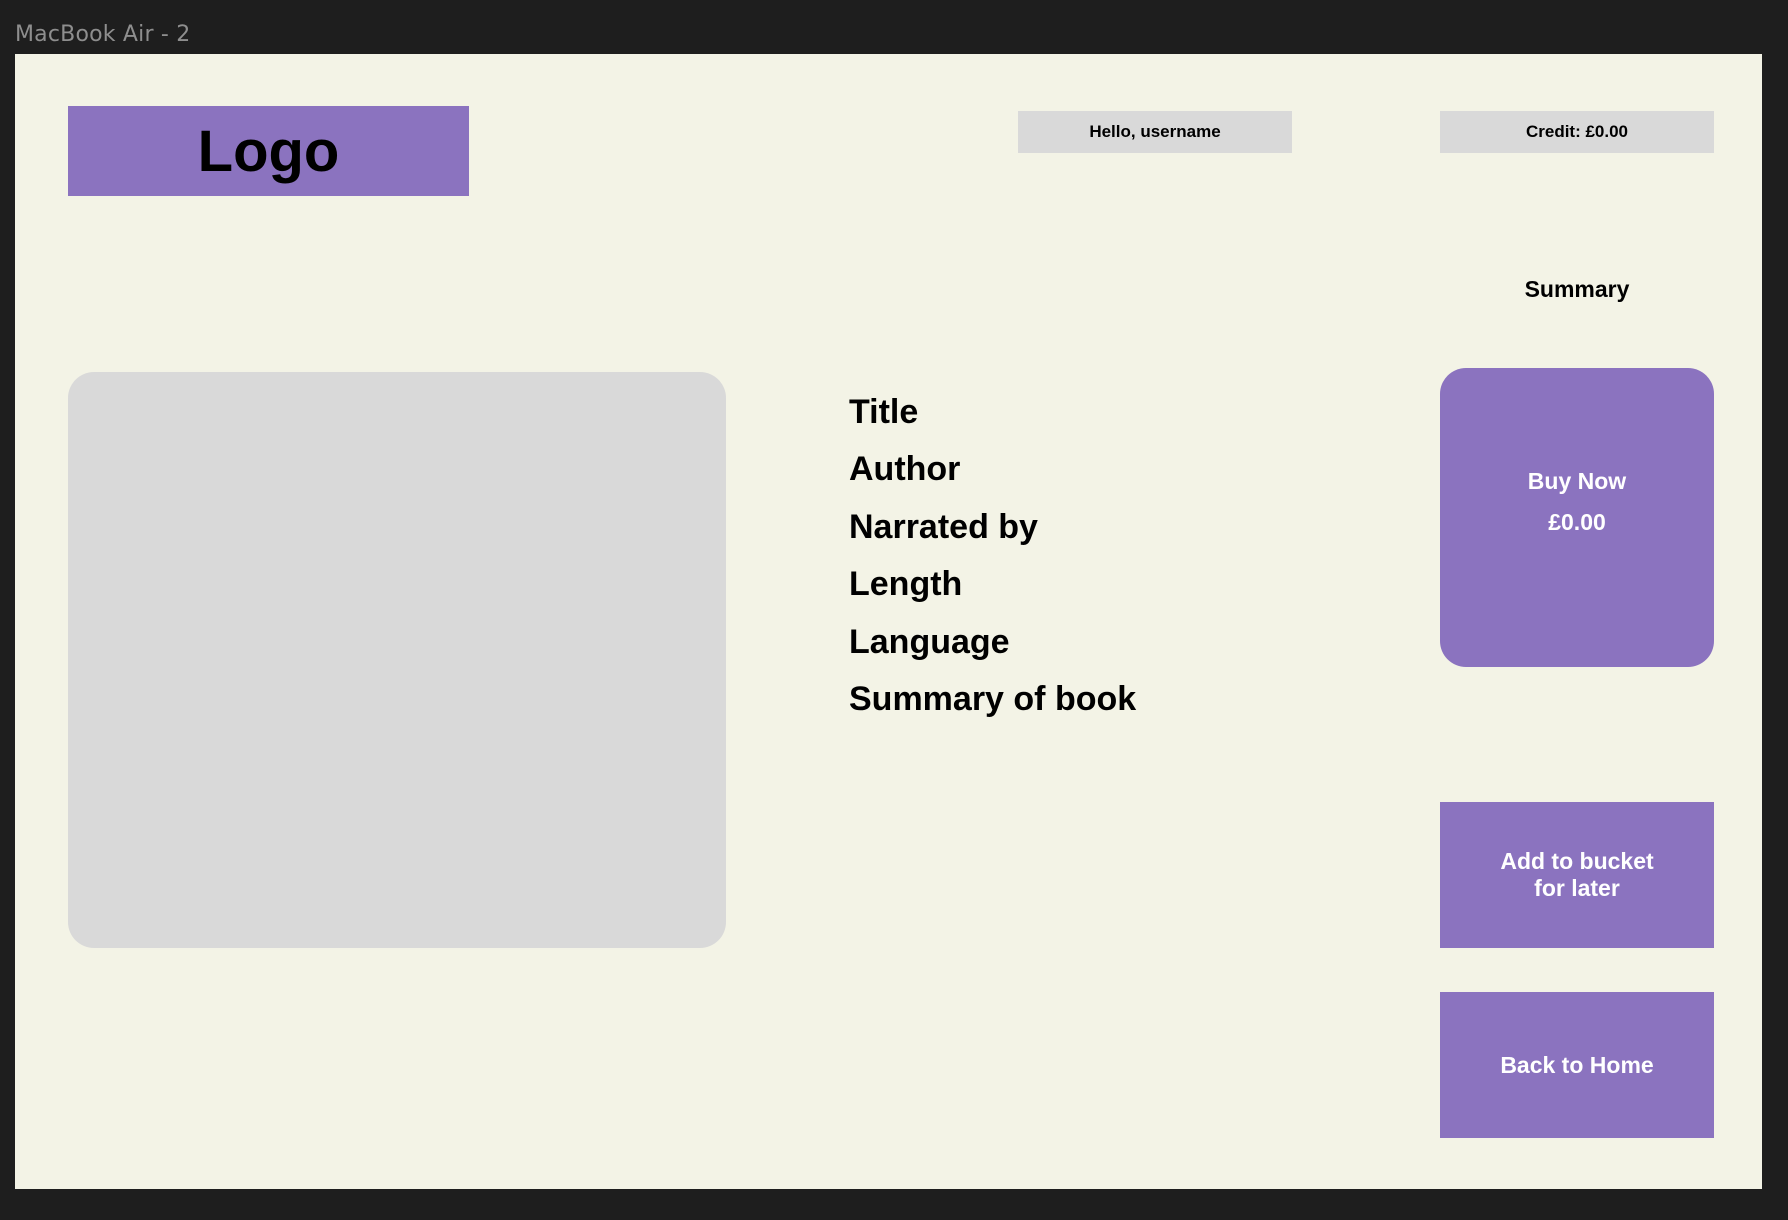  I want to click on buy-now-price: £0.00, so click(1577, 522).